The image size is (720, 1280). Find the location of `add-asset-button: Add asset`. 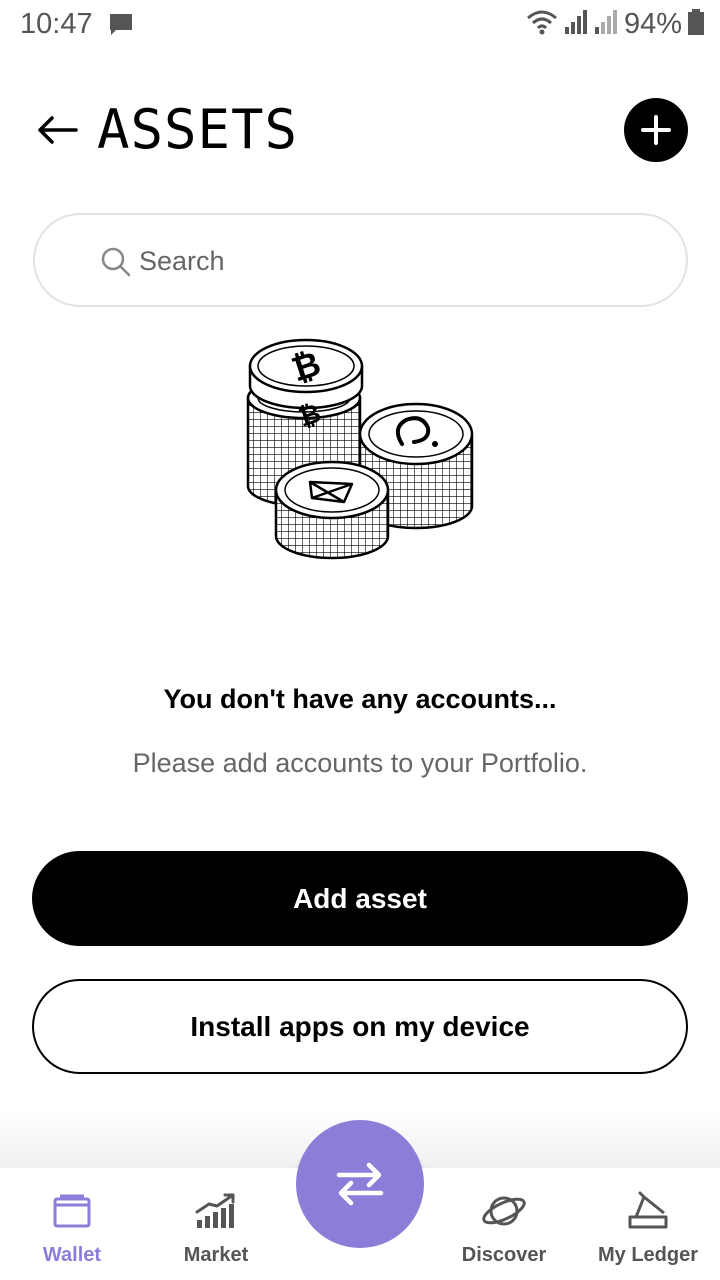

add-asset-button: Add asset is located at coordinates (360, 898).